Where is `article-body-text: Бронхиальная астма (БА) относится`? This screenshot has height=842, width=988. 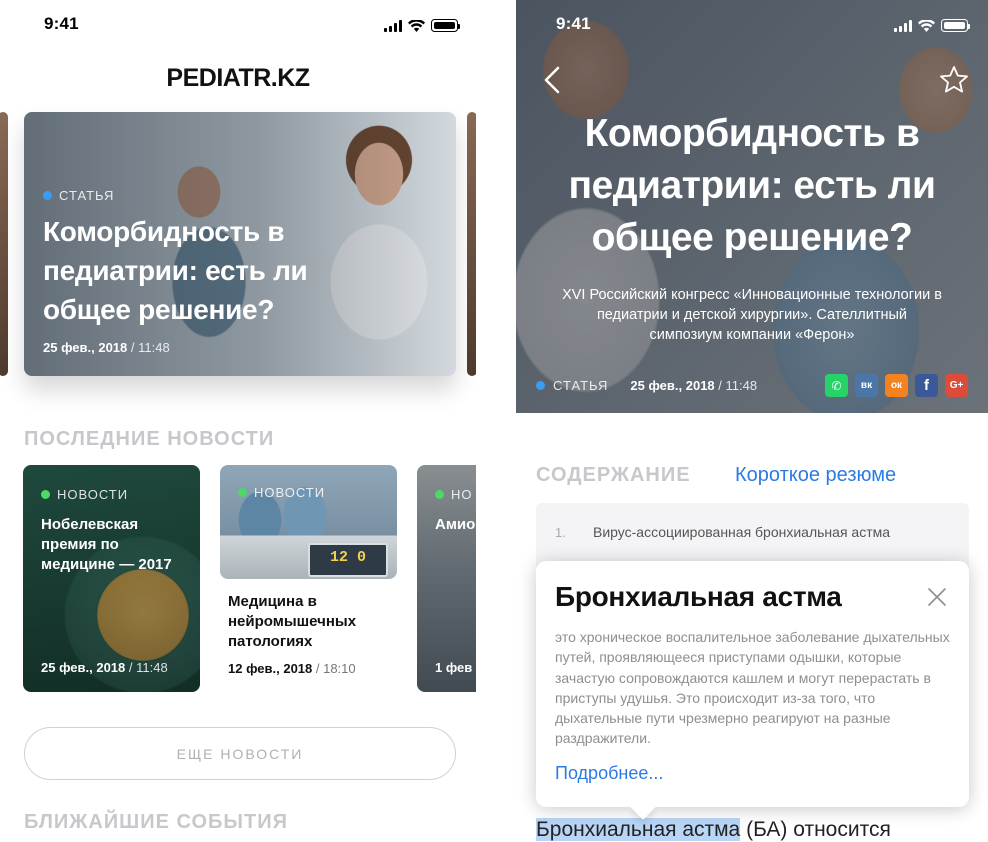
article-body-text: Бронхиальная астма (БА) относится is located at coordinates (713, 829).